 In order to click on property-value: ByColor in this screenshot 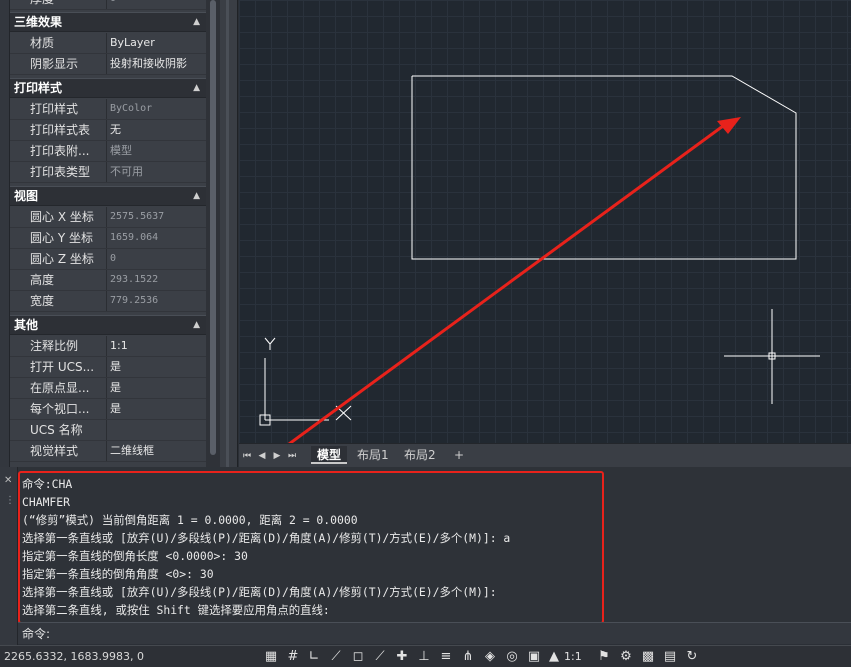, I will do `click(156, 109)`.